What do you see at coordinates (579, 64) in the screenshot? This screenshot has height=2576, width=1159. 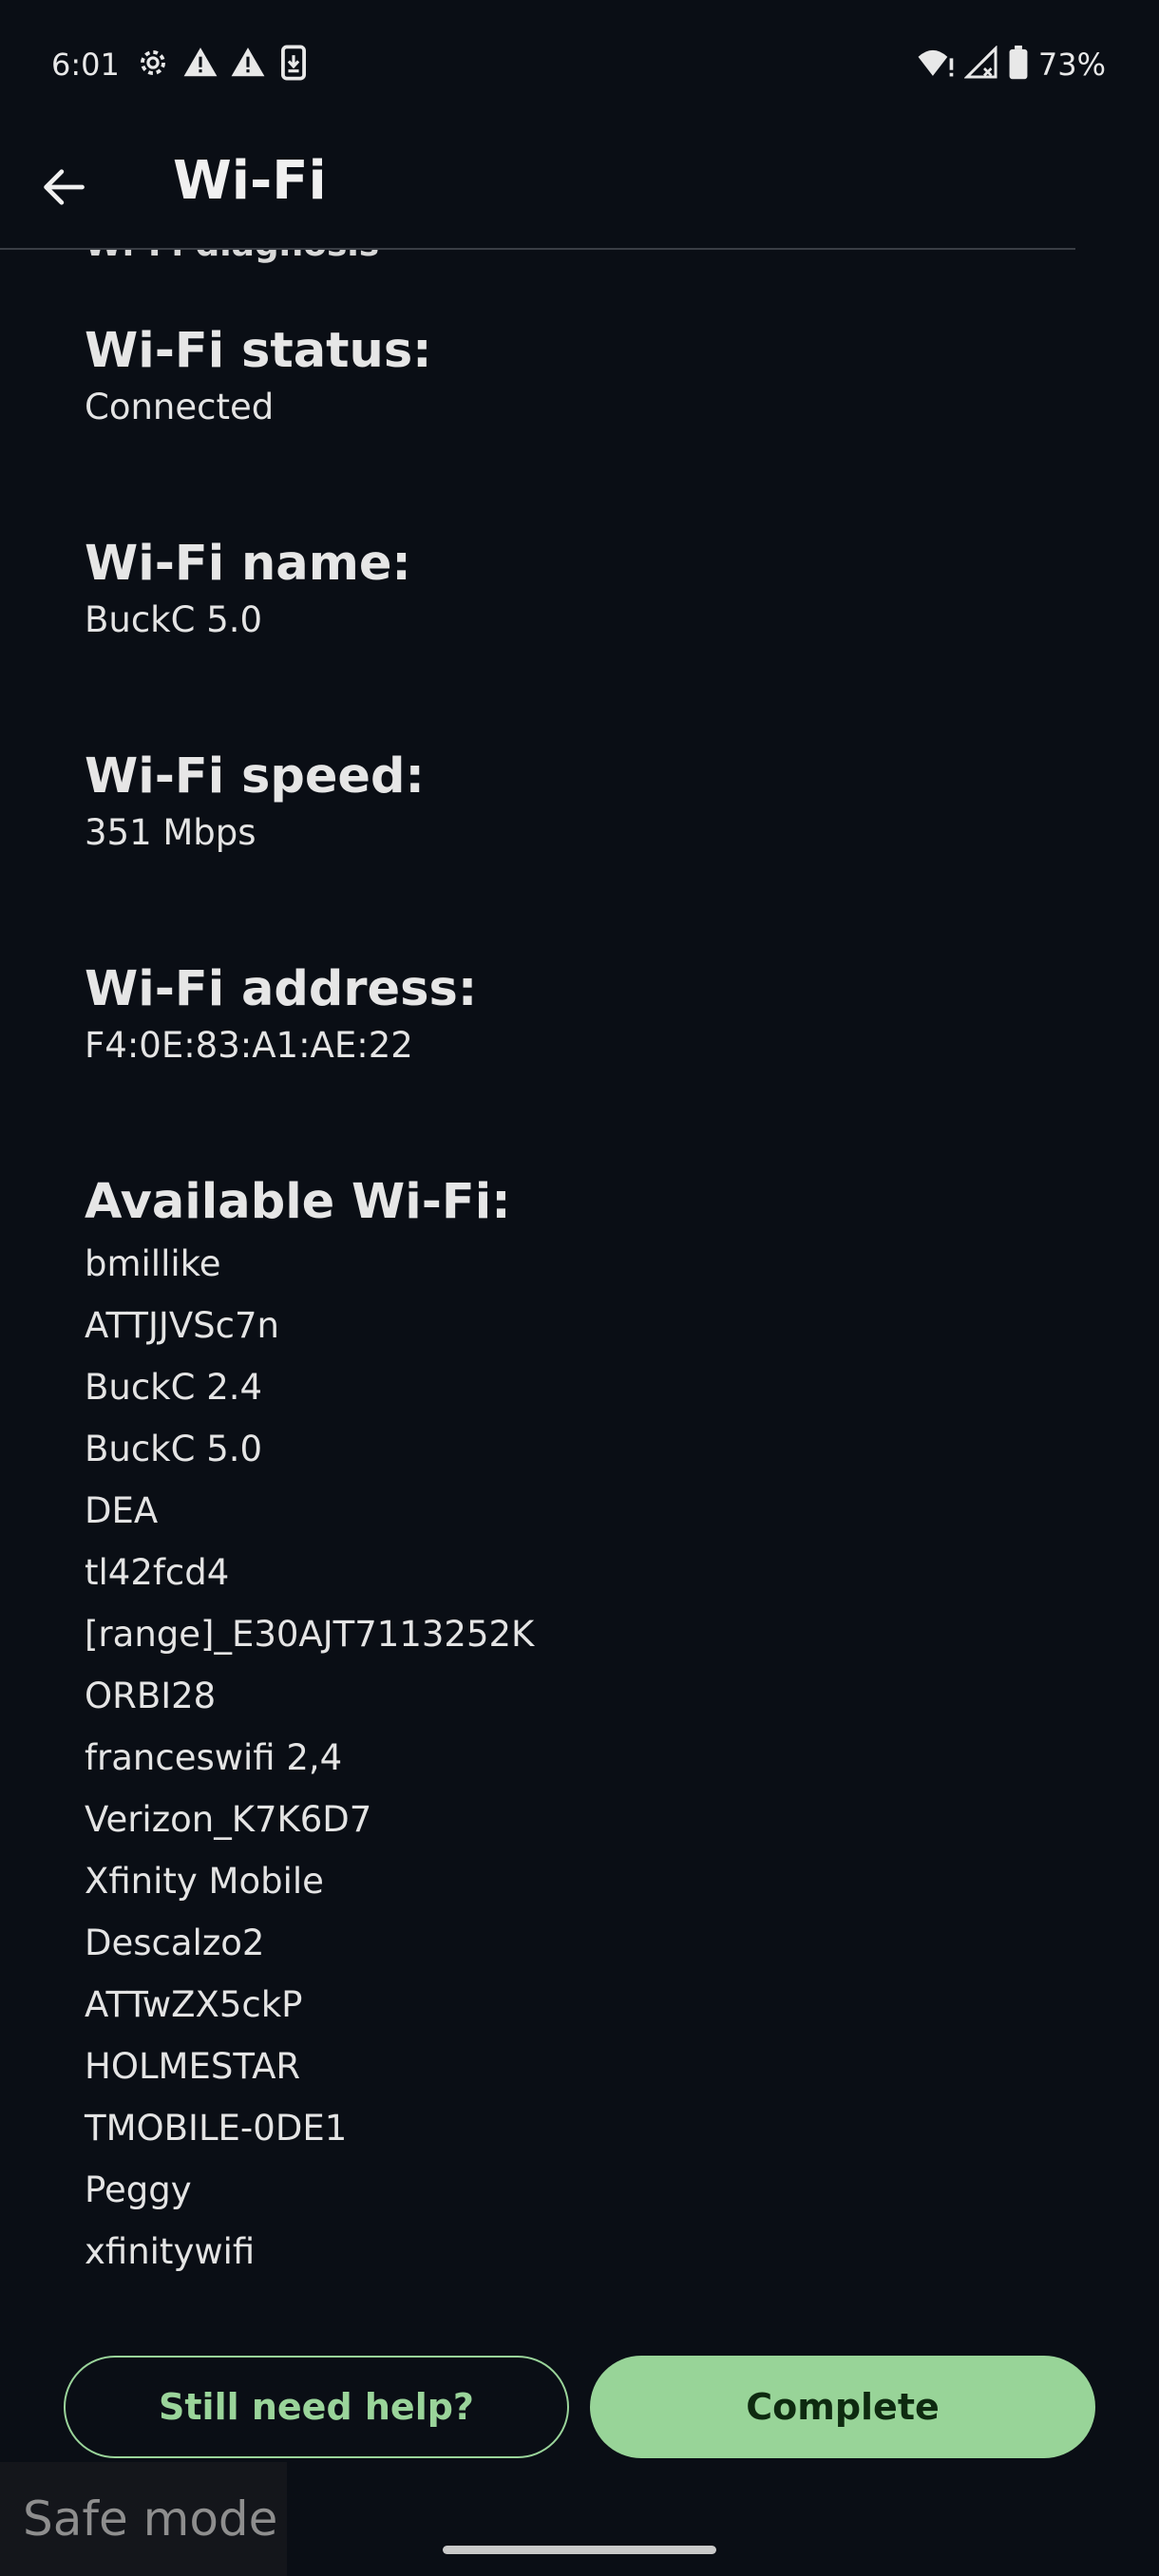 I see `status-bar: 6:01 73%` at bounding box center [579, 64].